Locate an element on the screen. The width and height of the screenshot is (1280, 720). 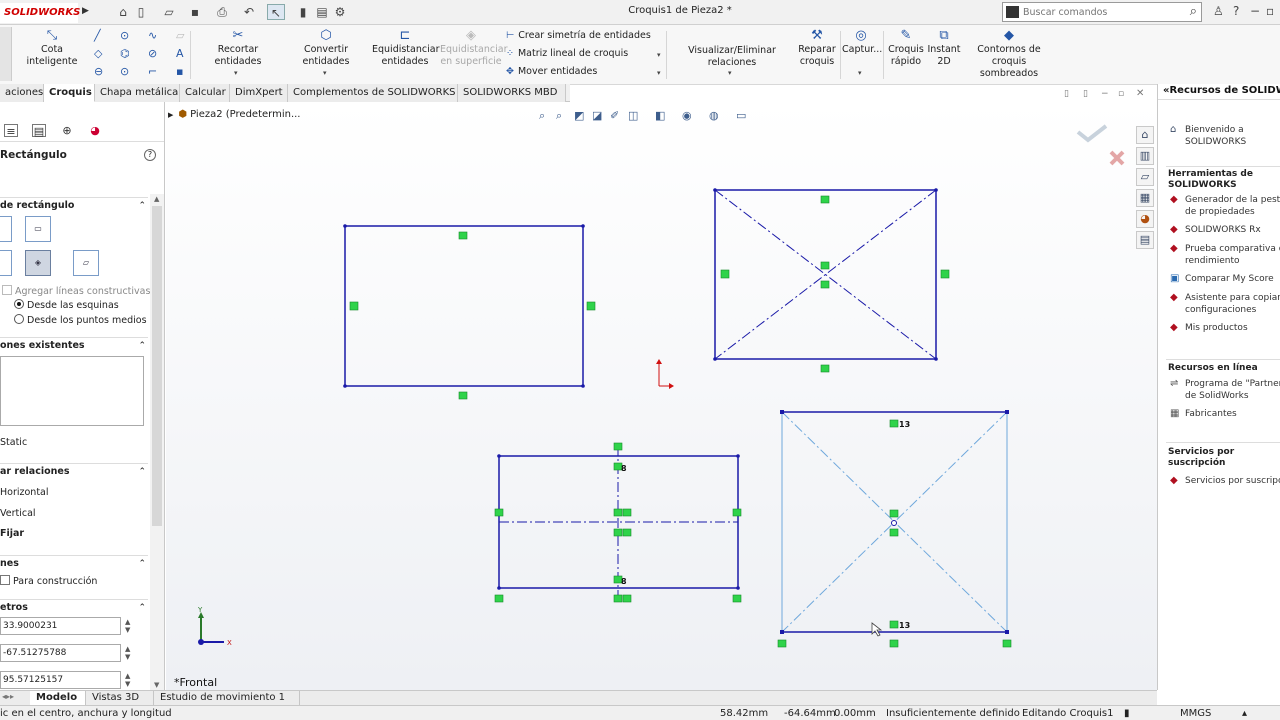
home-icon: ⌂ is located at coordinates (123, 12).